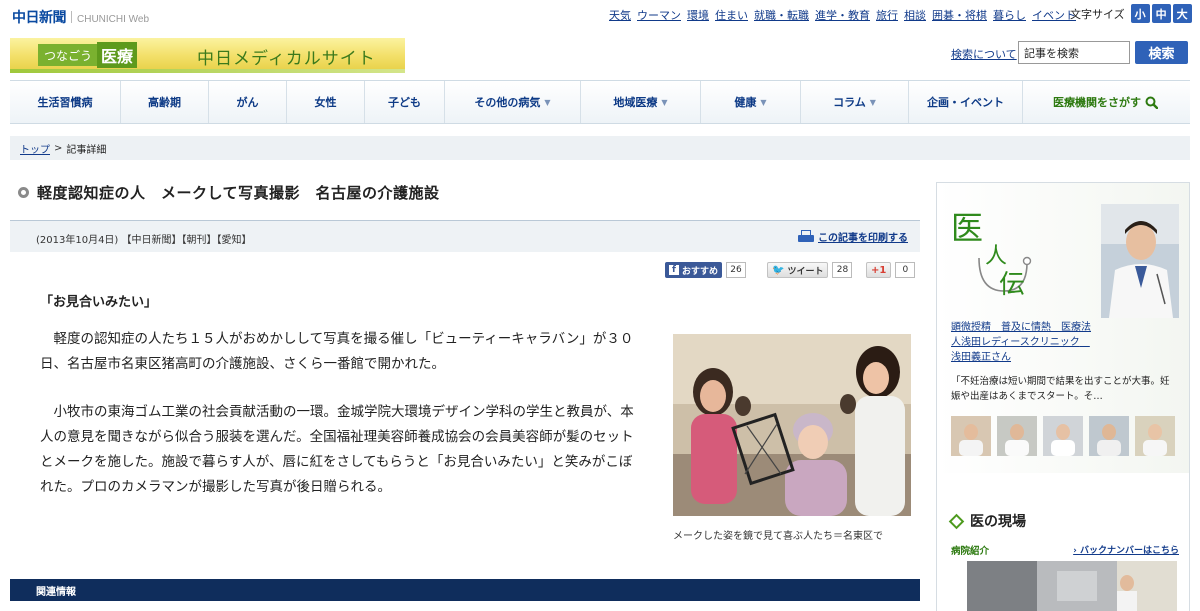 The width and height of the screenshot is (1200, 611). Describe the element at coordinates (750, 102) in the screenshot. I see `nav-item-health: 健康 ▼` at that location.